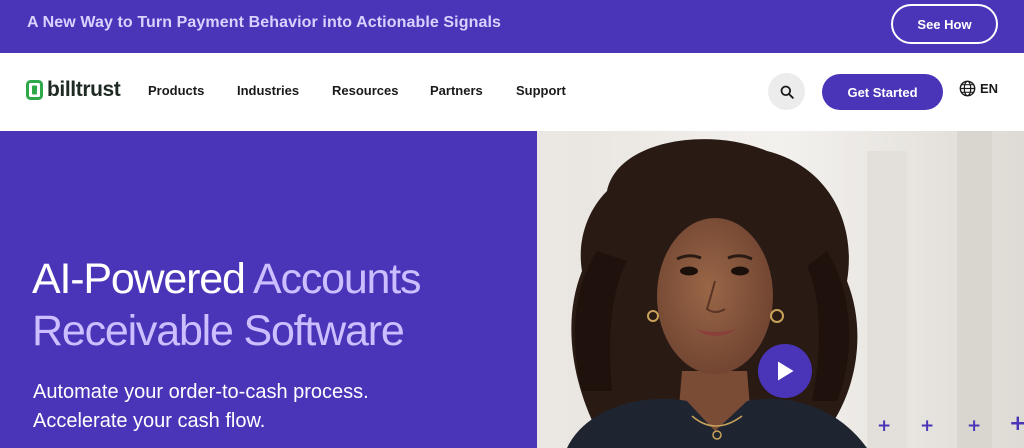  What do you see at coordinates (944, 24) in the screenshot?
I see `see-how-button: See How` at bounding box center [944, 24].